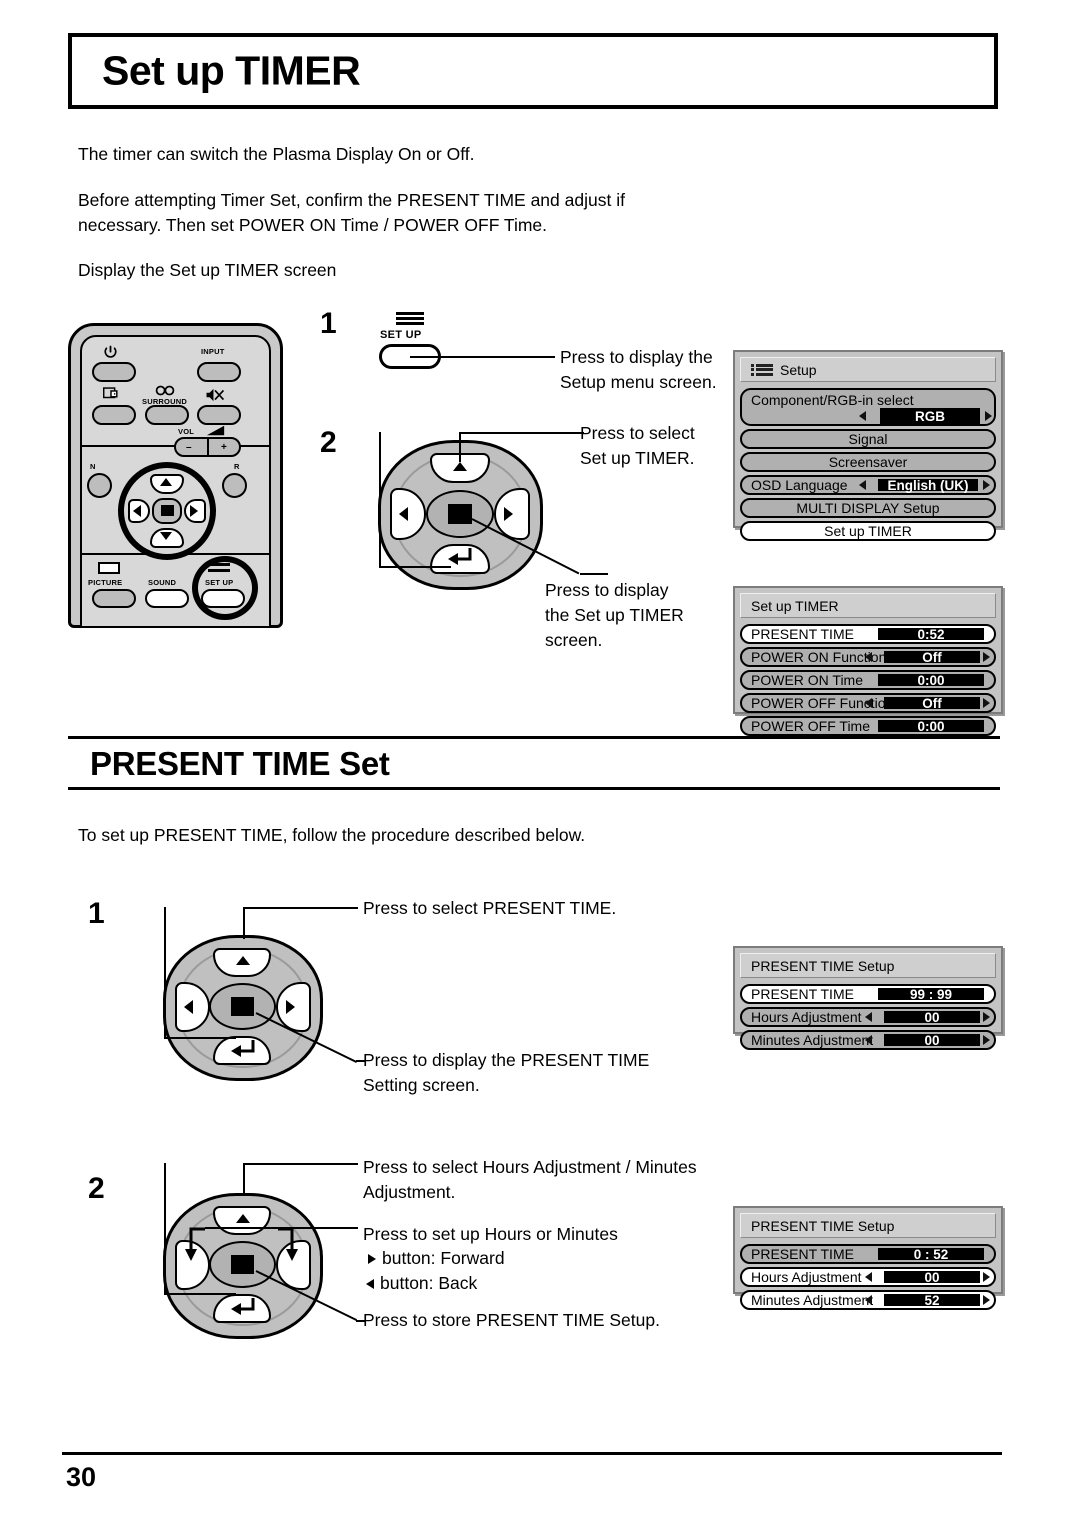  What do you see at coordinates (762, 369) in the screenshot?
I see `setup-list-icon` at bounding box center [762, 369].